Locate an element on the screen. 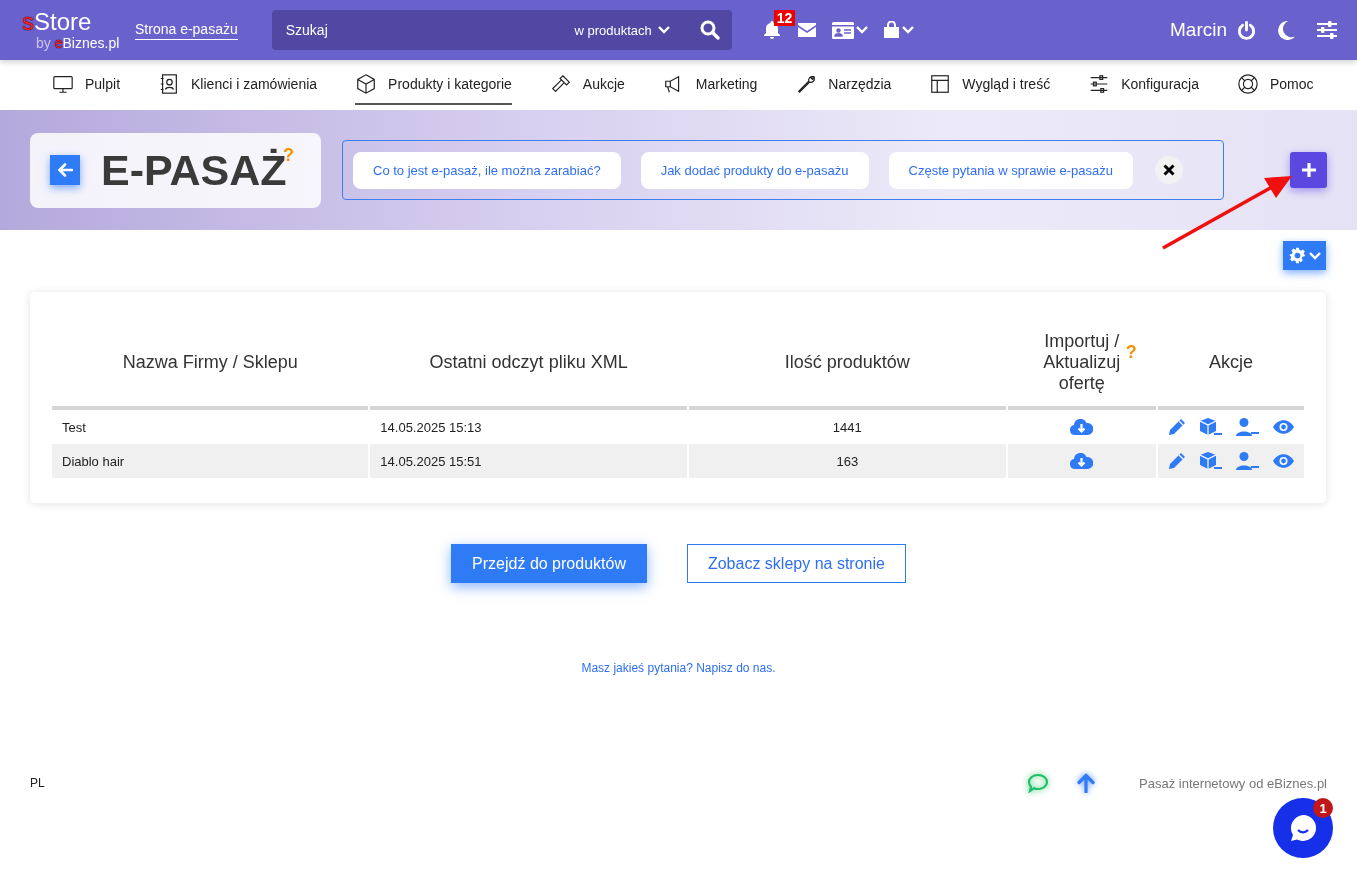  table-cell: Diablo hair is located at coordinates (93, 461).